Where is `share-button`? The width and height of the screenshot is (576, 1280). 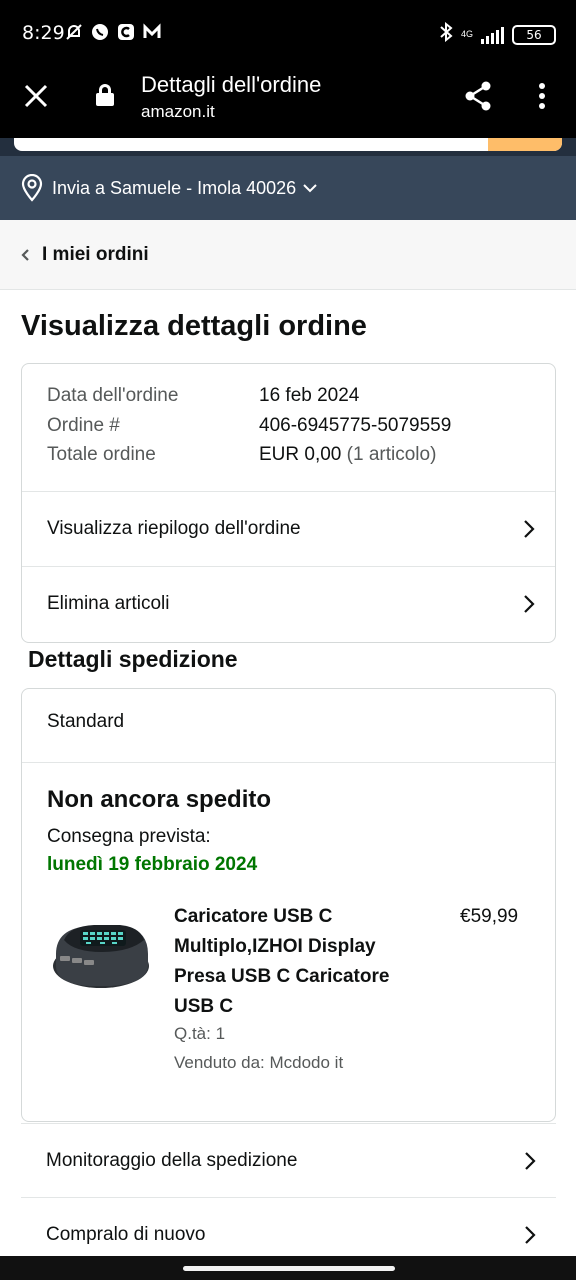
share-button is located at coordinates (478, 96).